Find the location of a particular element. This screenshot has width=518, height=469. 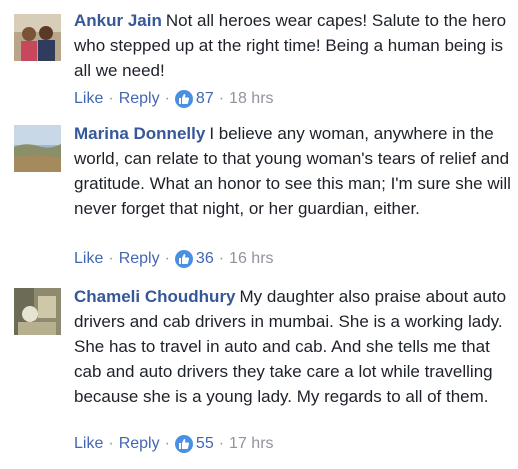

reaction-count: 87 is located at coordinates (205, 99).